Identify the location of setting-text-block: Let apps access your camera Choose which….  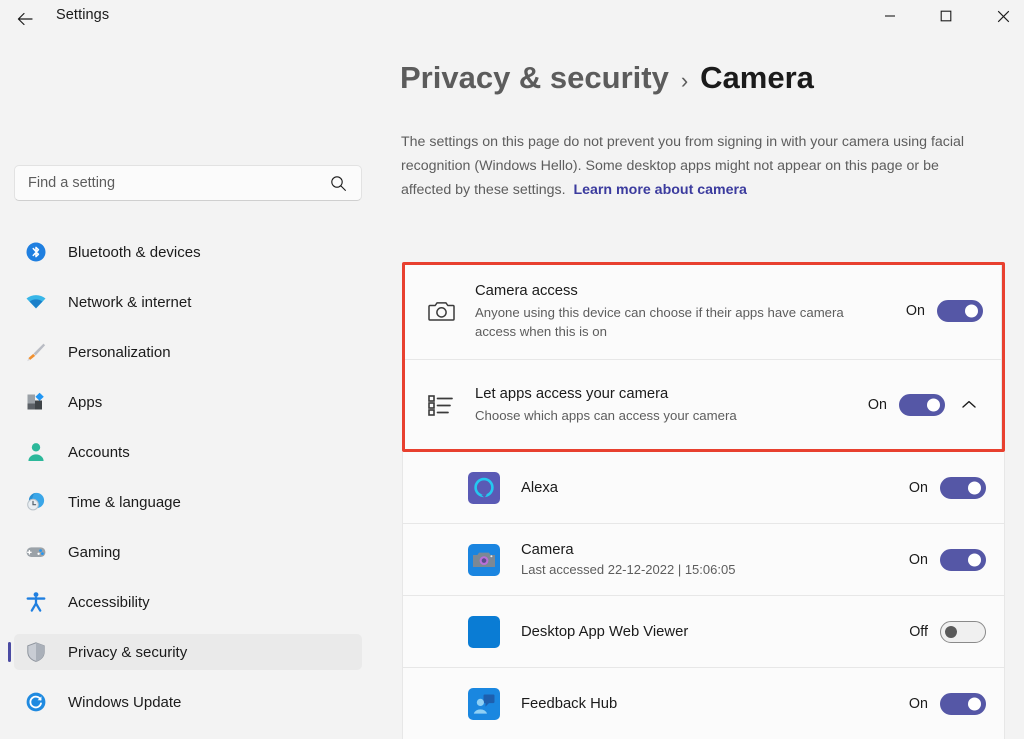
(670, 404).